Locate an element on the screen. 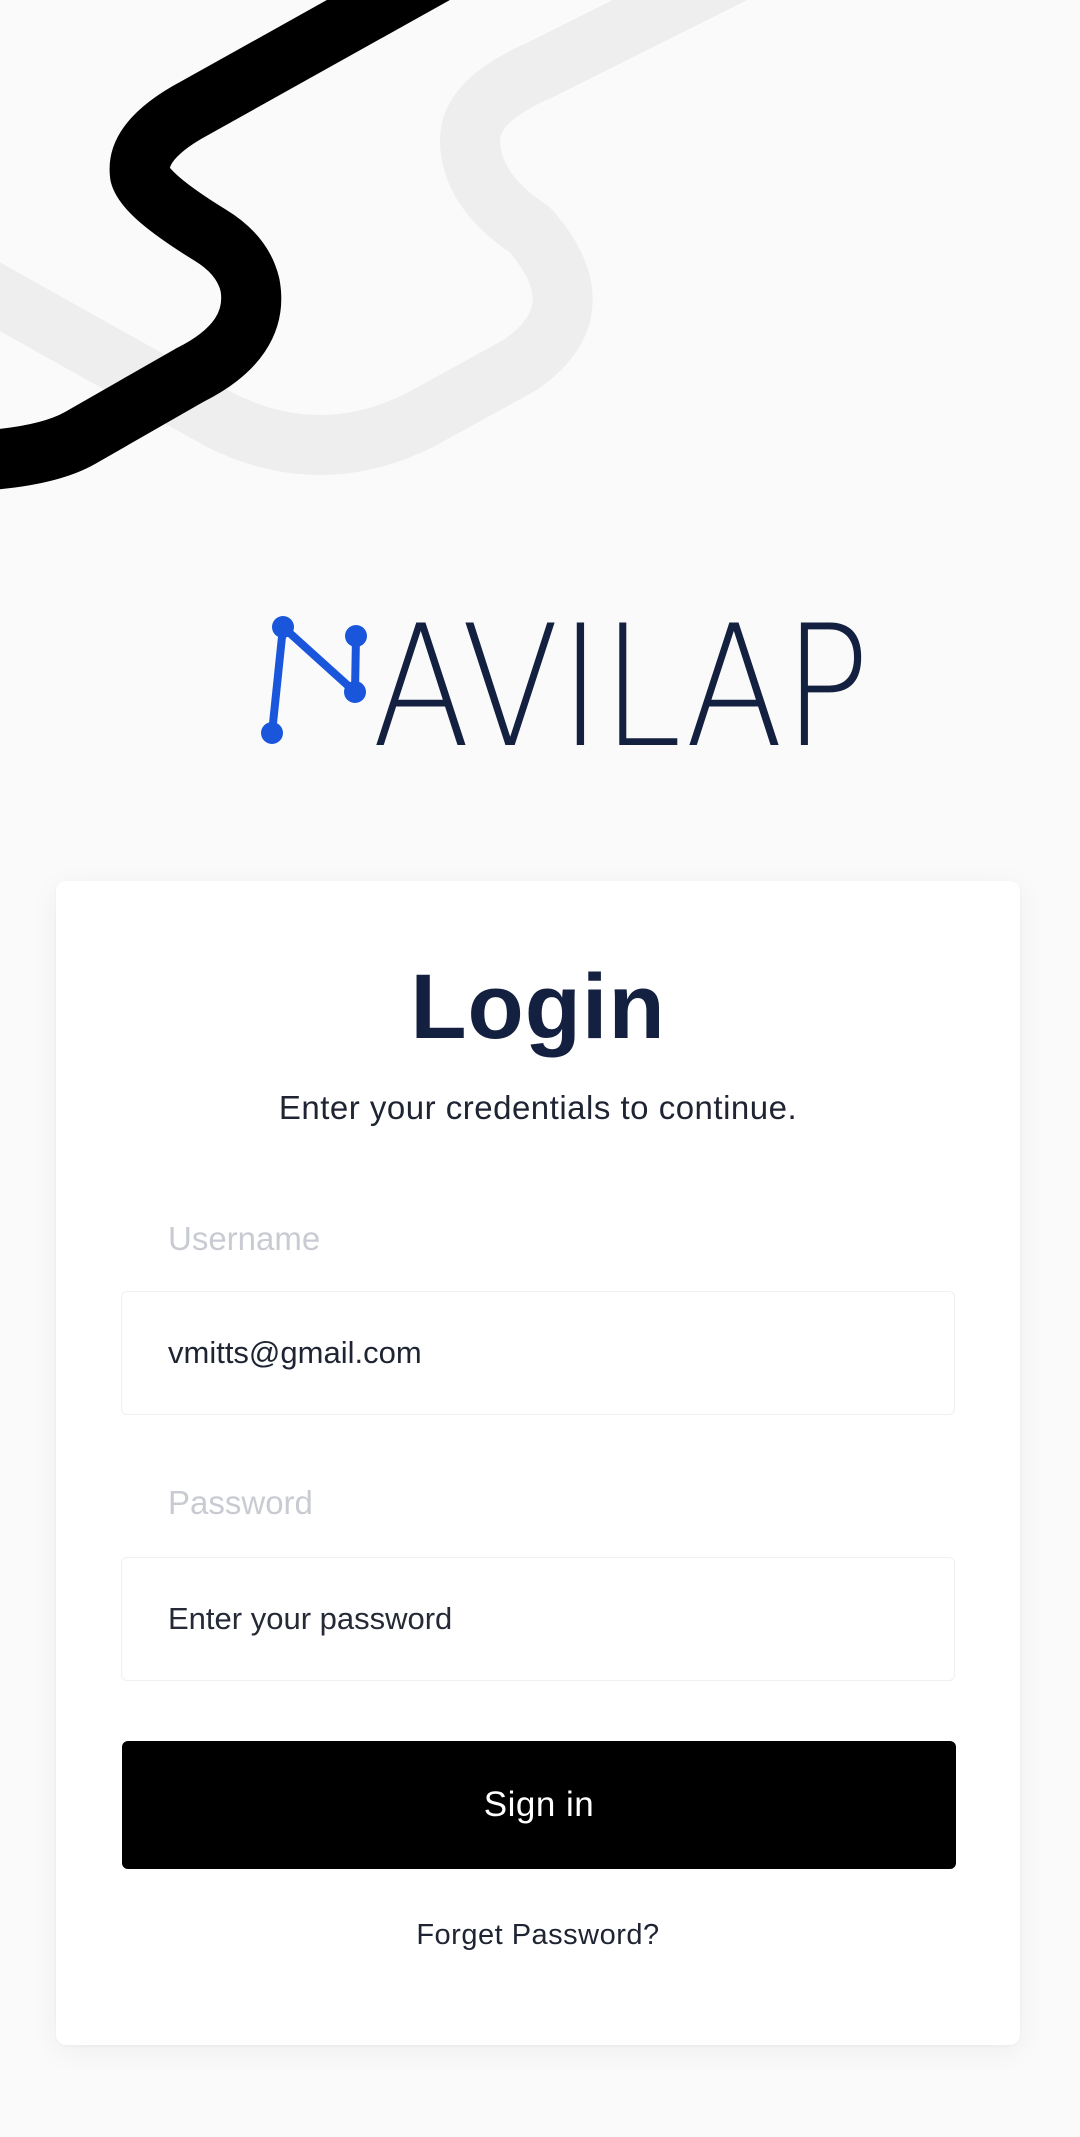  login-title: Login is located at coordinates (538, 1007).